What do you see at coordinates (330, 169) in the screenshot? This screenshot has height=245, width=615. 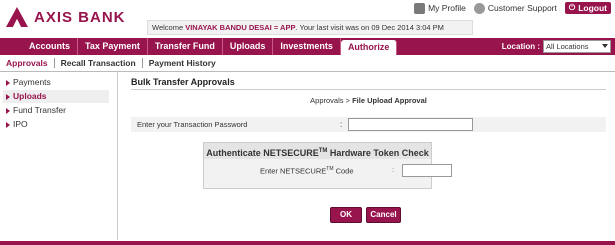 I see `token-label-tm: TM` at bounding box center [330, 169].